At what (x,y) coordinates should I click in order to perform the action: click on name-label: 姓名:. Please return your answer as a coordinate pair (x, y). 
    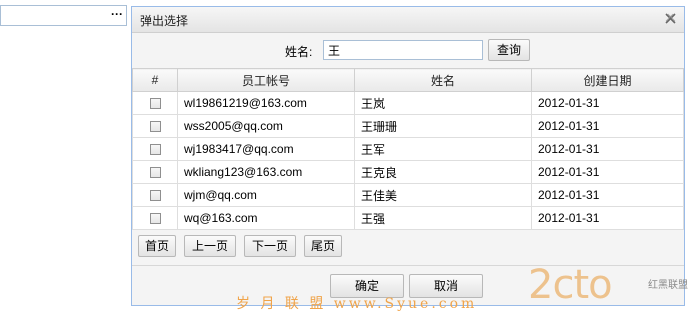
    Looking at the image, I should click on (299, 52).